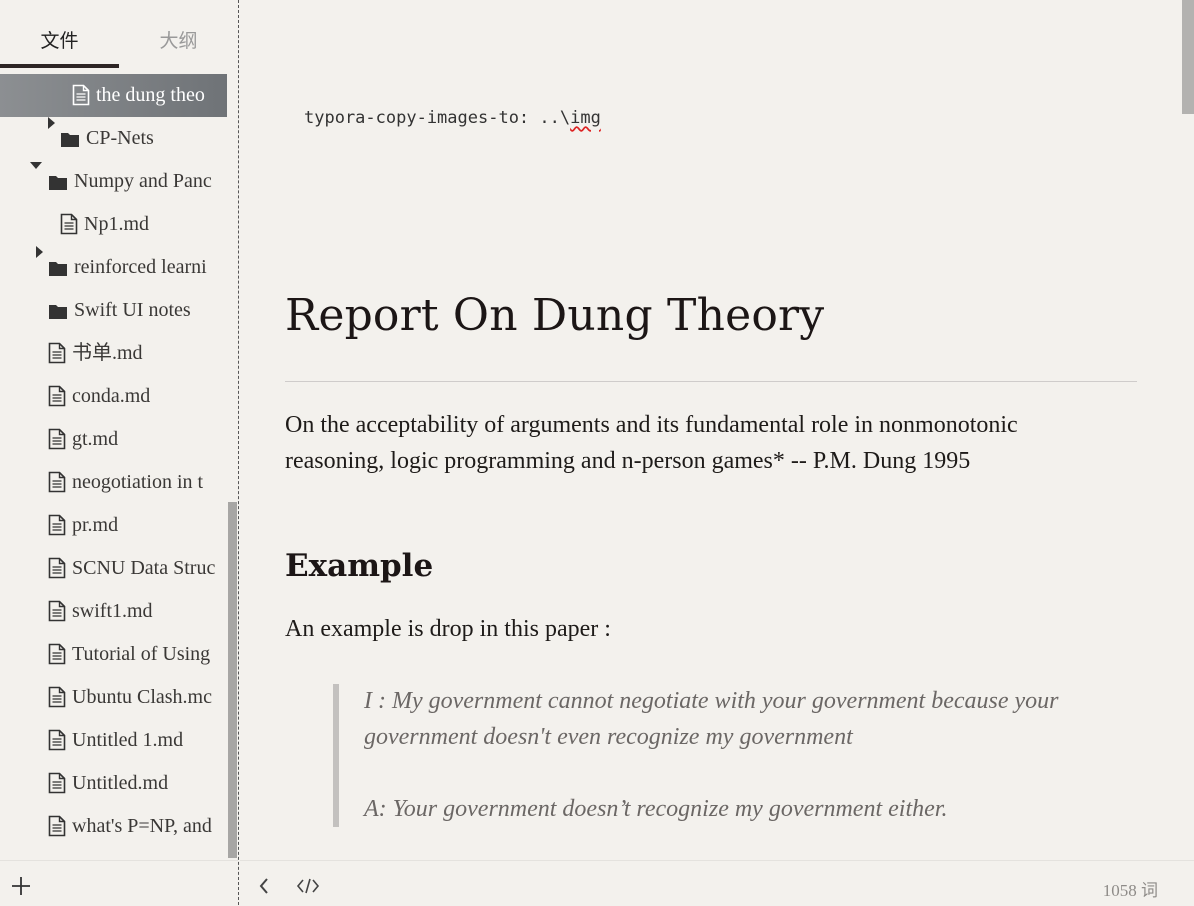 The width and height of the screenshot is (1194, 906). What do you see at coordinates (138, 482) in the screenshot?
I see `tree-item-label: neogotiation in t` at bounding box center [138, 482].